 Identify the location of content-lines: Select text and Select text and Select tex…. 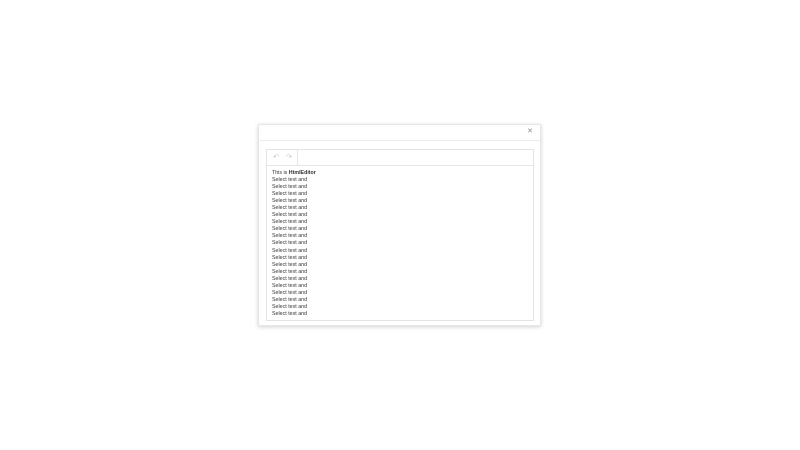
(399, 247).